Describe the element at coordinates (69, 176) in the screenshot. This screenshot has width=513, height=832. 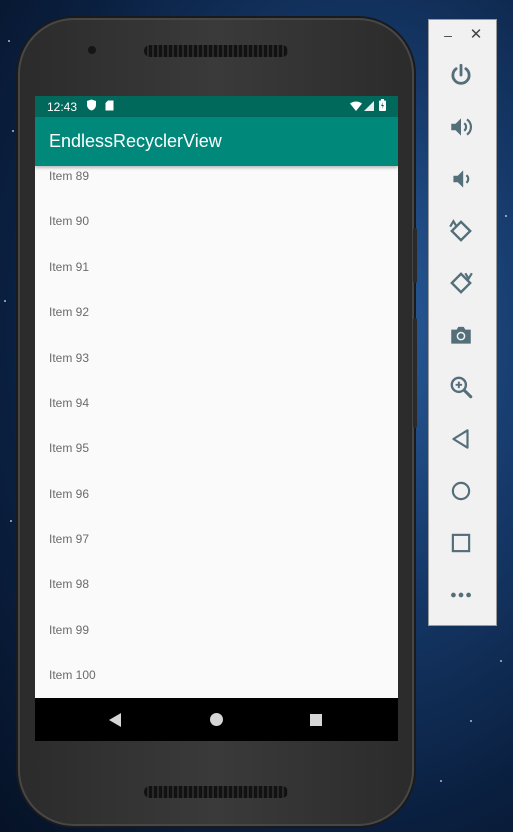
I see `list-item: Item 89` at that location.